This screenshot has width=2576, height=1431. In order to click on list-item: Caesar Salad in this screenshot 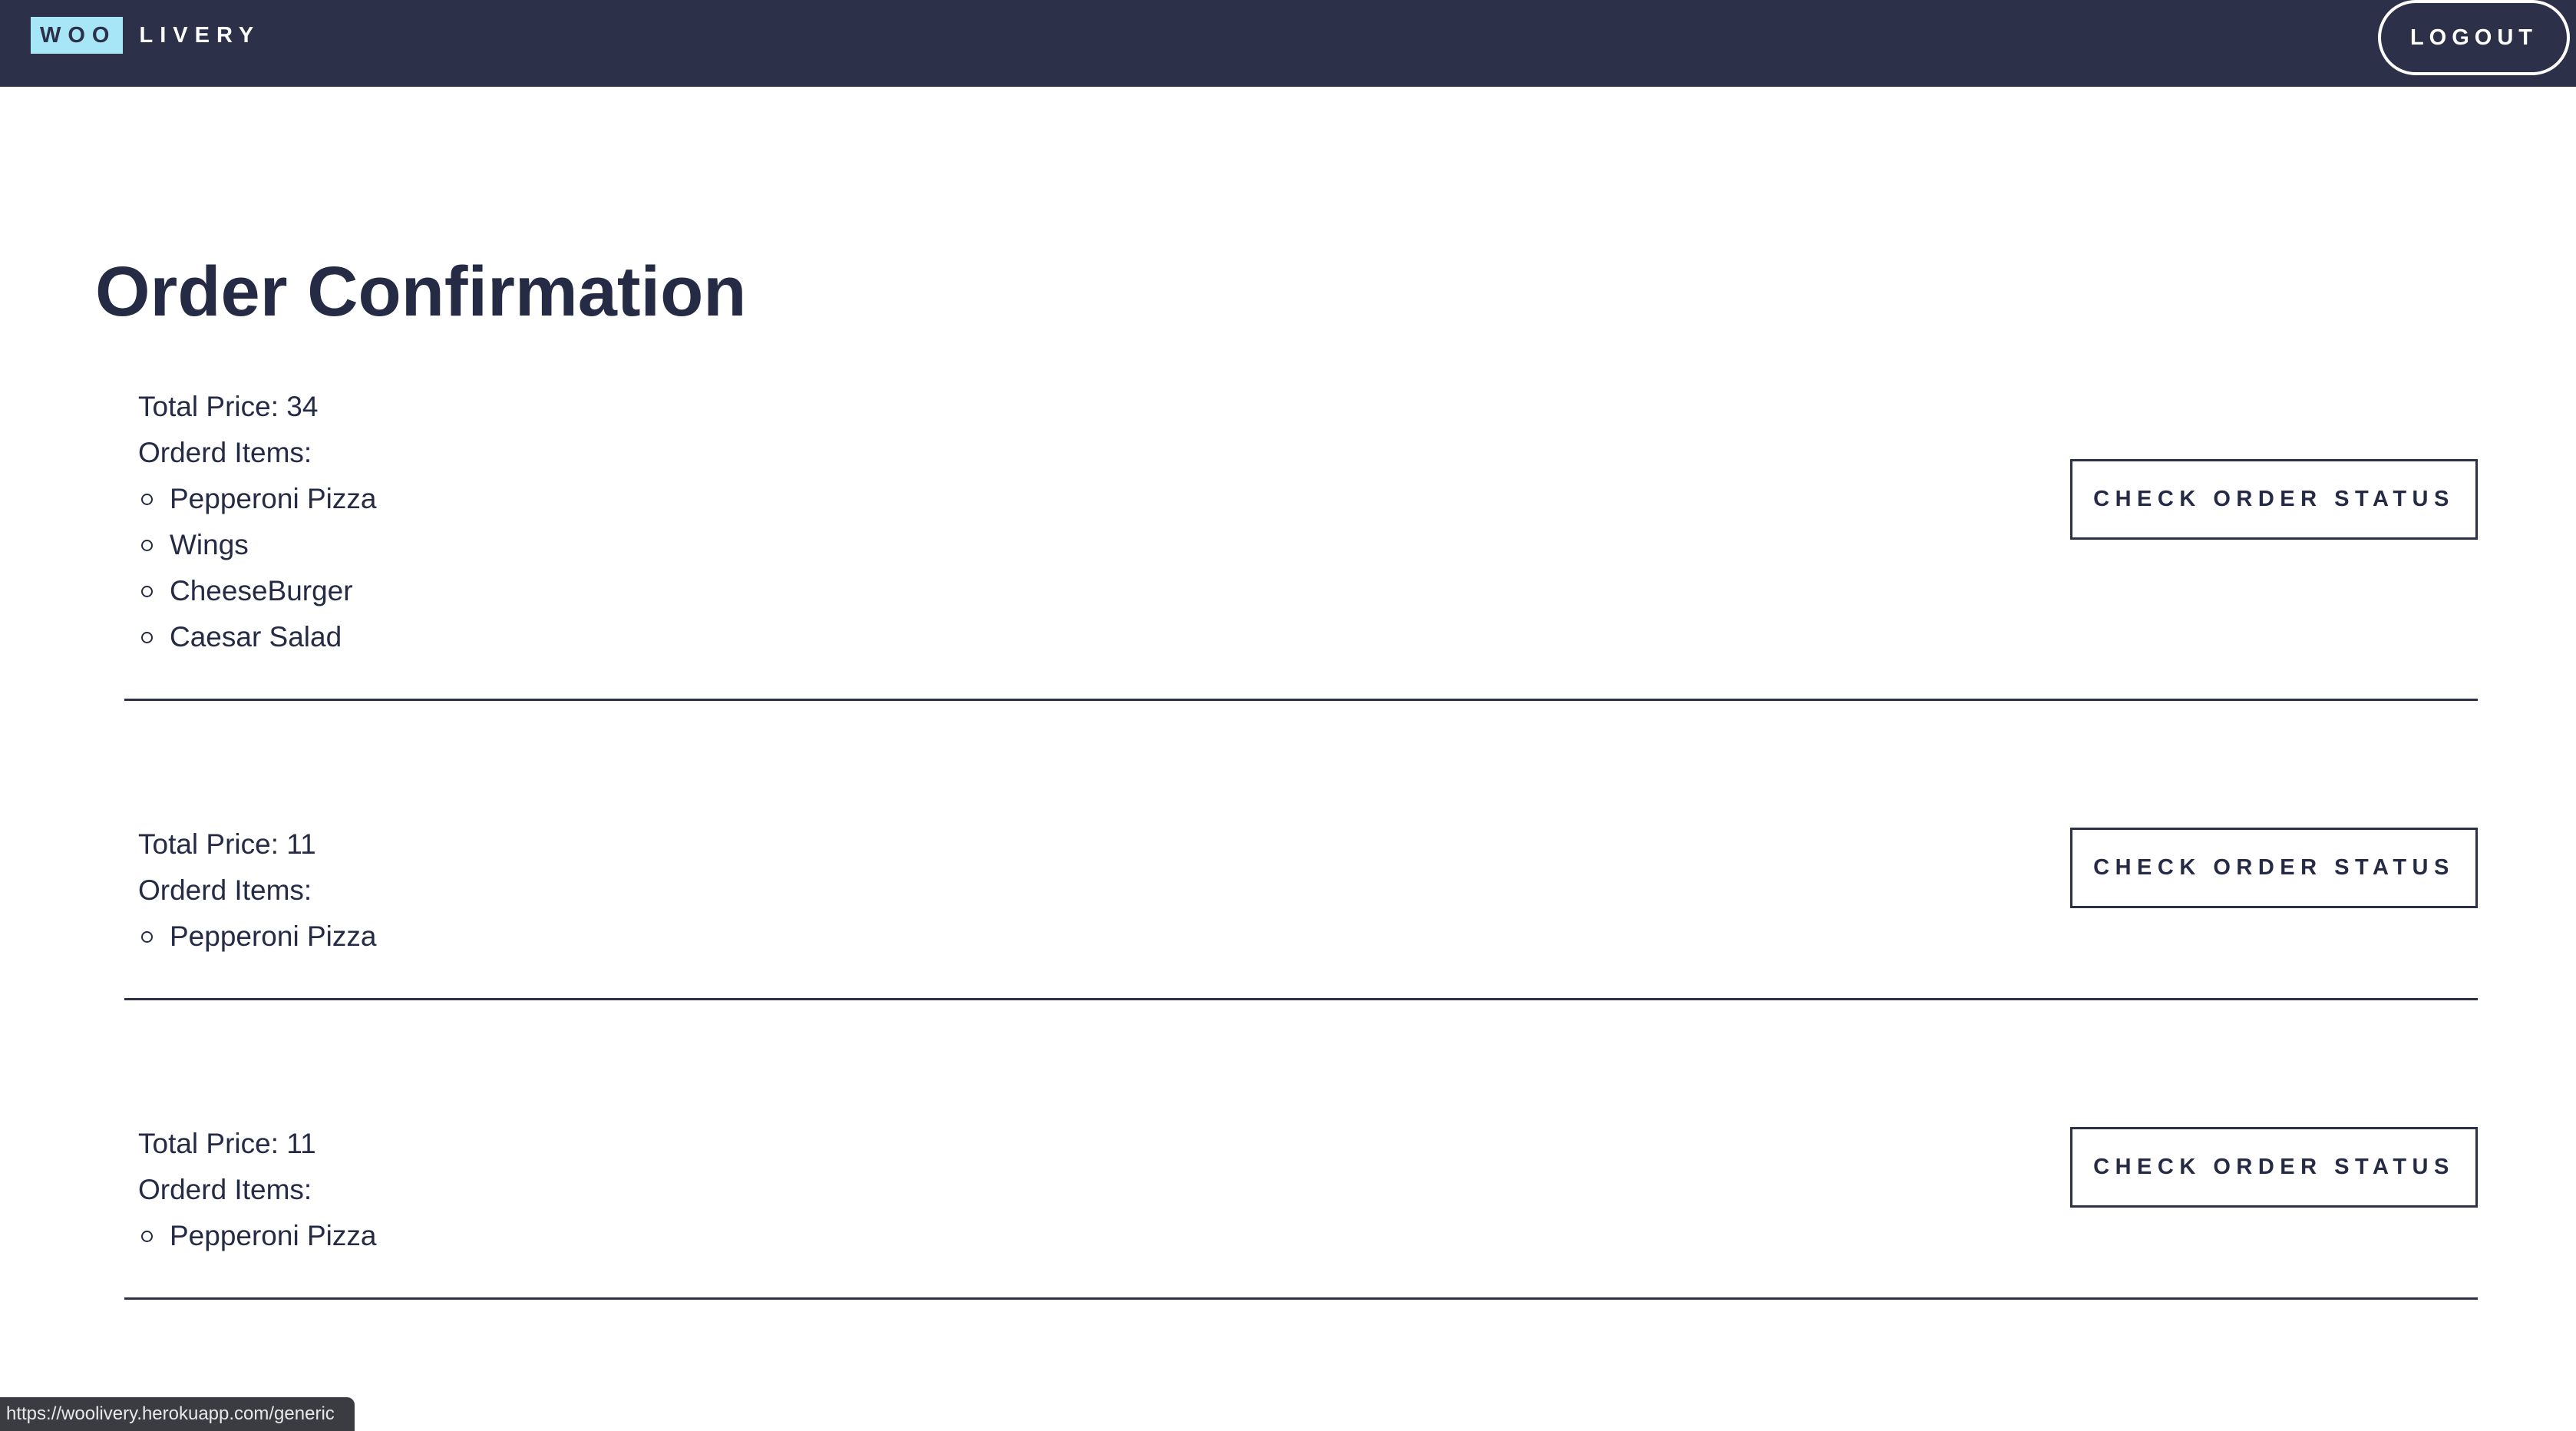, I will do `click(257, 637)`.